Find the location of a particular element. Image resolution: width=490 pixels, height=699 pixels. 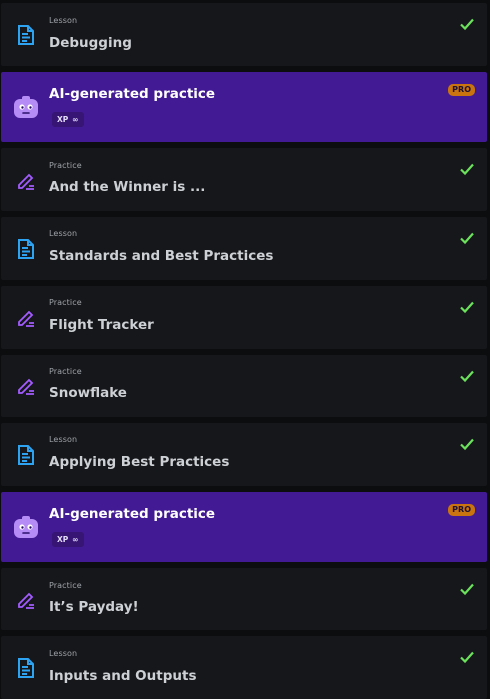

item-title: Inputs and Outputs is located at coordinates (123, 676).